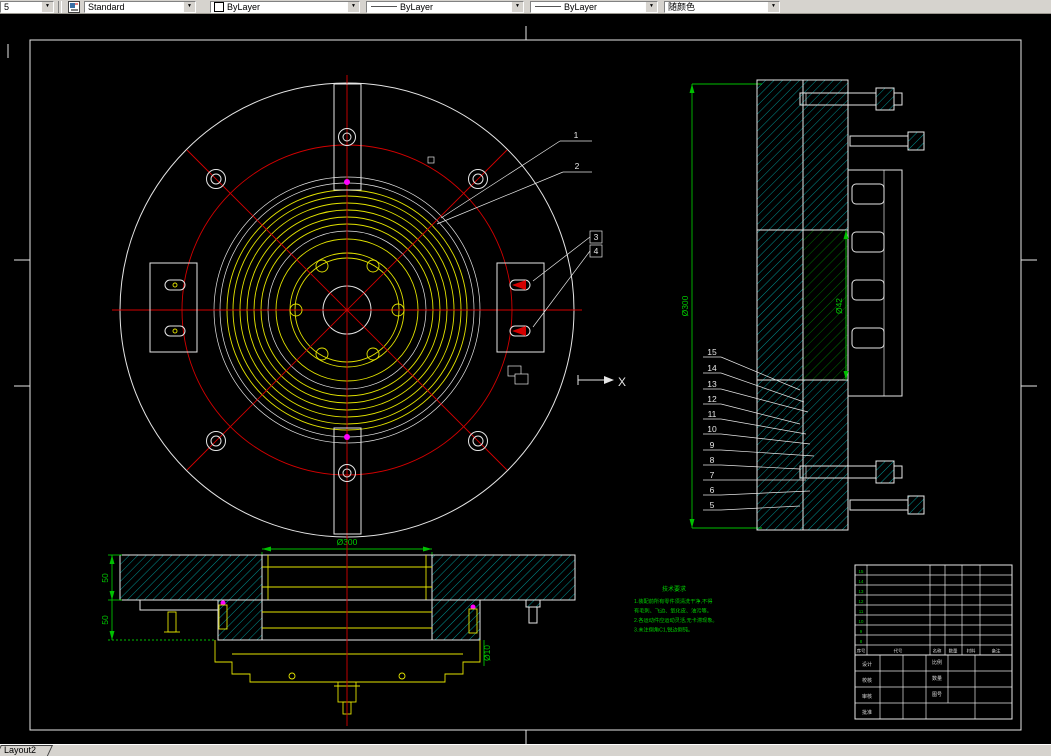  I want to click on toolbar-separator, so click(60, 6).